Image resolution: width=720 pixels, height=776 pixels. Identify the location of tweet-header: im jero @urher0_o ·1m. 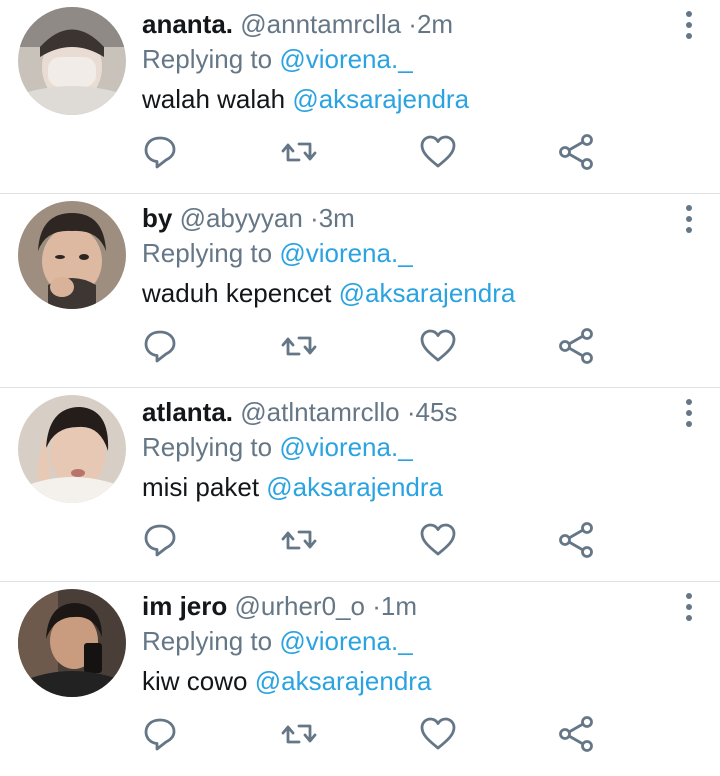
(279, 606).